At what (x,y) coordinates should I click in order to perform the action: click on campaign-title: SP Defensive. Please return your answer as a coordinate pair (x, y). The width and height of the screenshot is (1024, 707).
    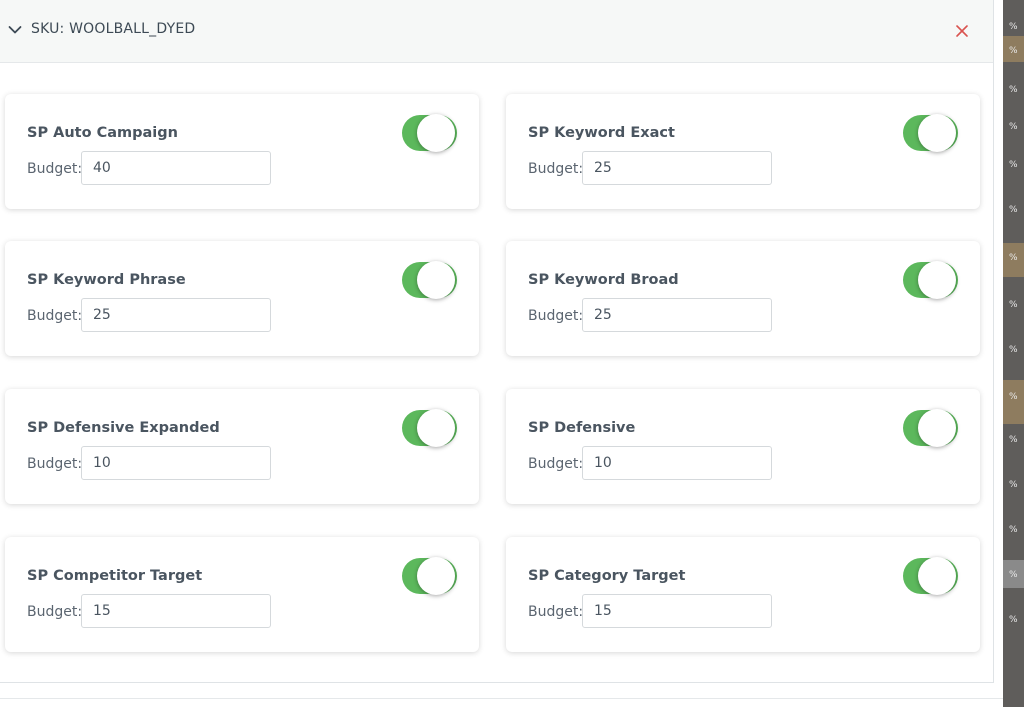
    Looking at the image, I should click on (582, 428).